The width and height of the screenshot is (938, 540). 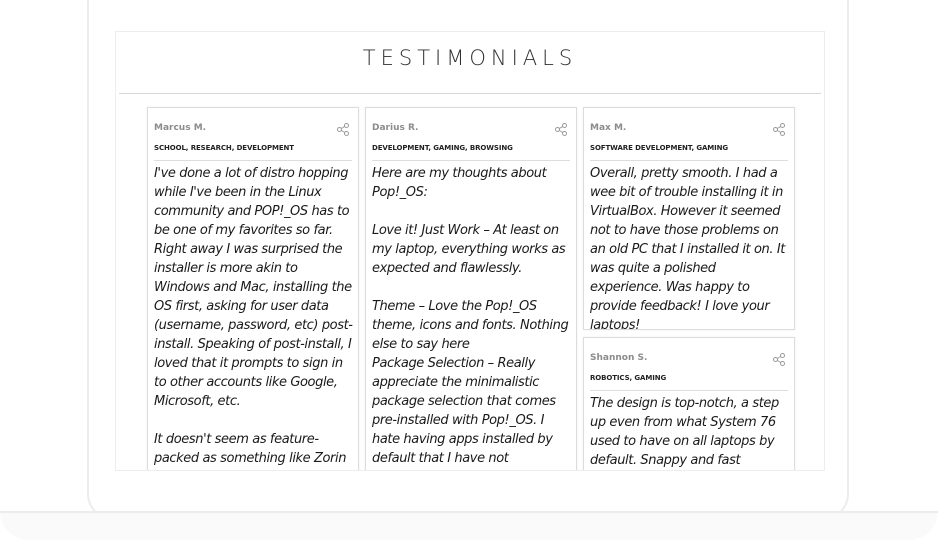 What do you see at coordinates (628, 378) in the screenshot?
I see `author-tags: ROBOTICS, GAMING` at bounding box center [628, 378].